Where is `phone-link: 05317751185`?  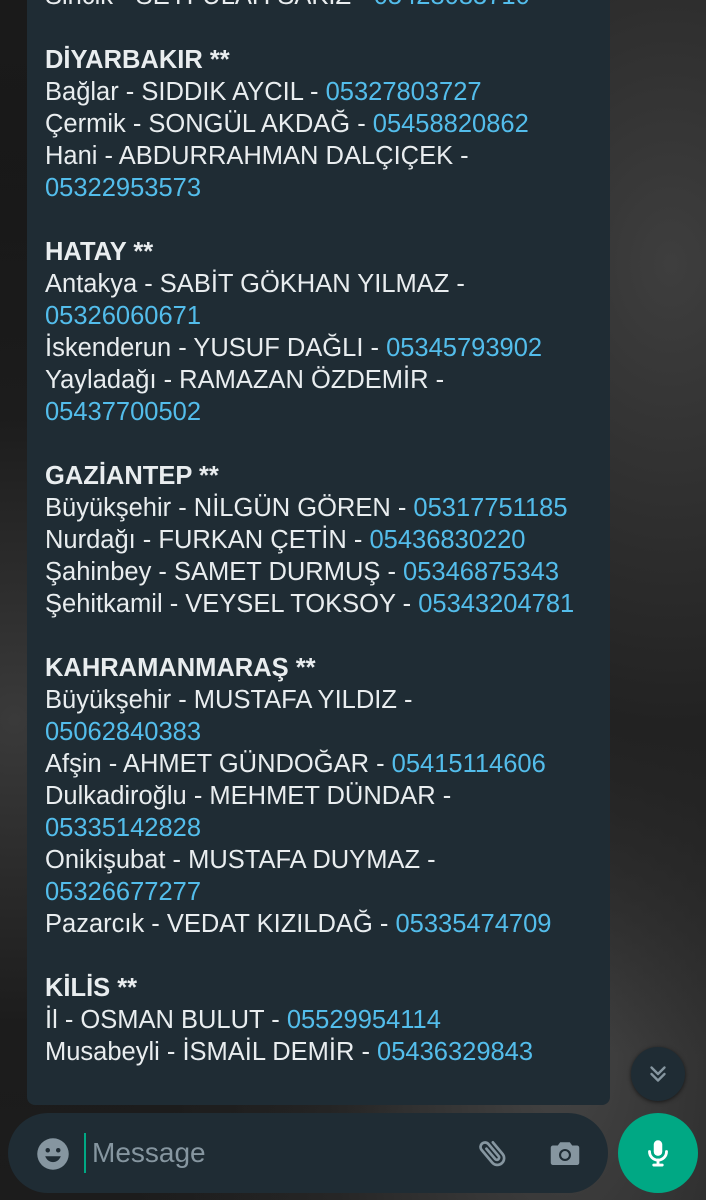 phone-link: 05317751185 is located at coordinates (490, 508).